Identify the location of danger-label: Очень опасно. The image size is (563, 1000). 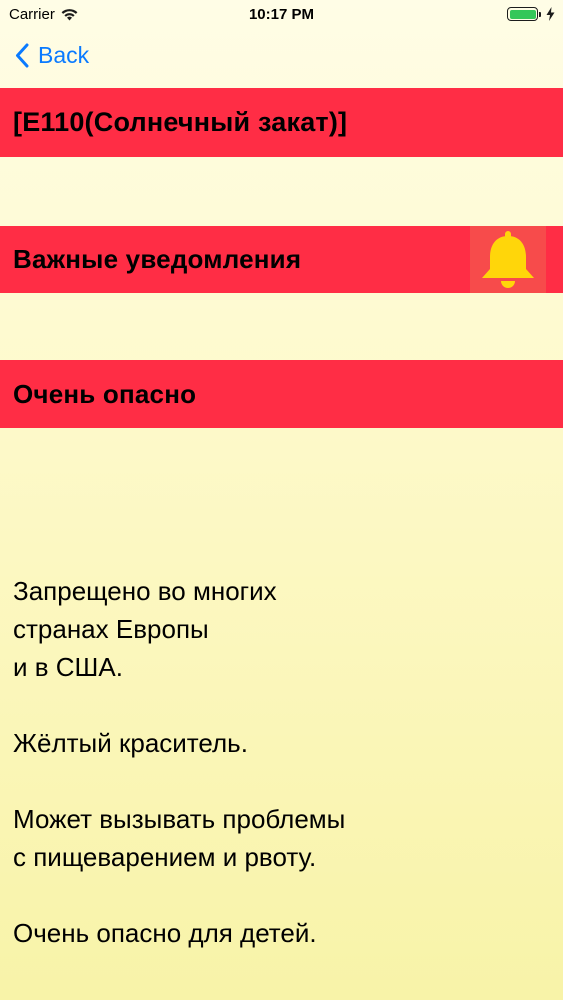
(105, 393).